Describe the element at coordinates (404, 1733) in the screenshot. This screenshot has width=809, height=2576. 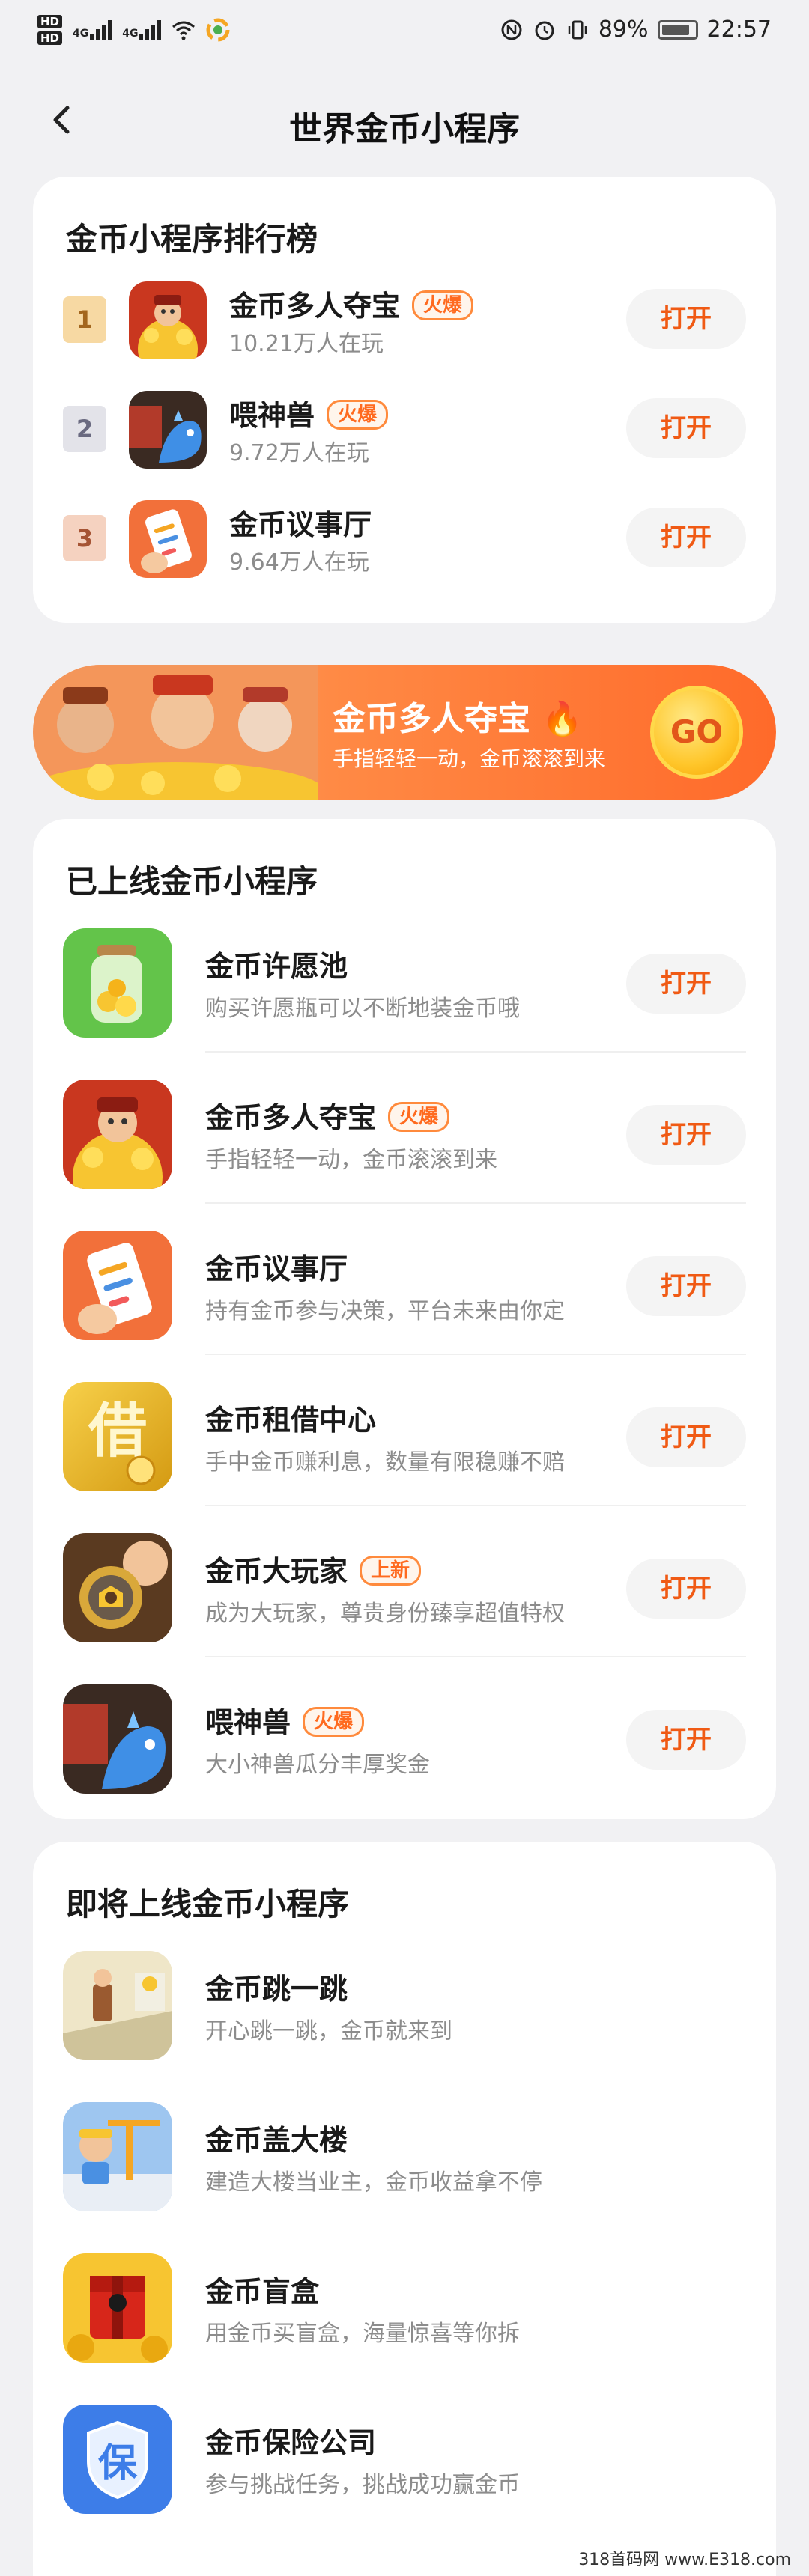
I see `list-item: 喂神兽 火爆 大小神兽瓜分丰厚奖金 打开` at that location.